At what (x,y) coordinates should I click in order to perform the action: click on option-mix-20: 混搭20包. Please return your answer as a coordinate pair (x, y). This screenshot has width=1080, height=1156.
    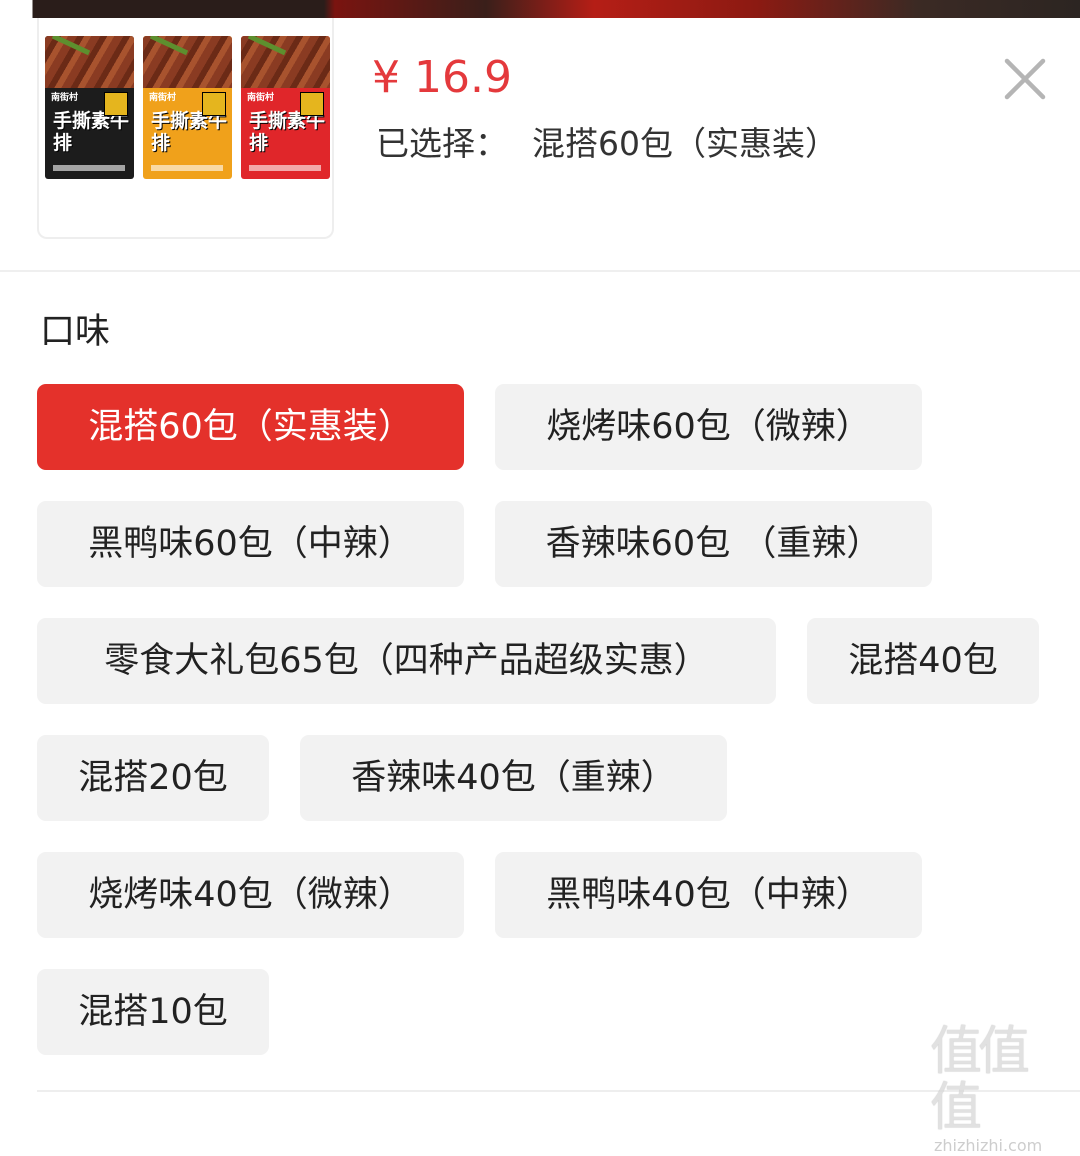
    Looking at the image, I should click on (153, 778).